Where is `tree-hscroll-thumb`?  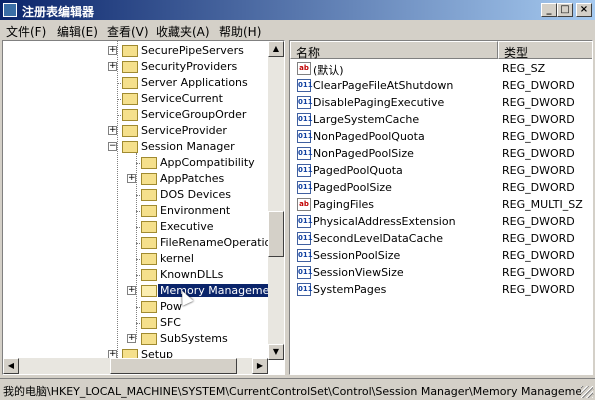
tree-hscroll-thumb is located at coordinates (173, 366).